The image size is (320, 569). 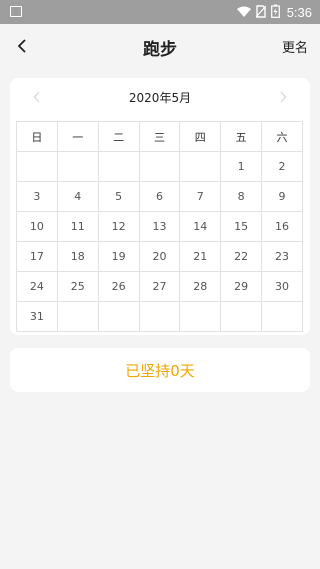 I want to click on day-cell: 10, so click(x=37, y=226).